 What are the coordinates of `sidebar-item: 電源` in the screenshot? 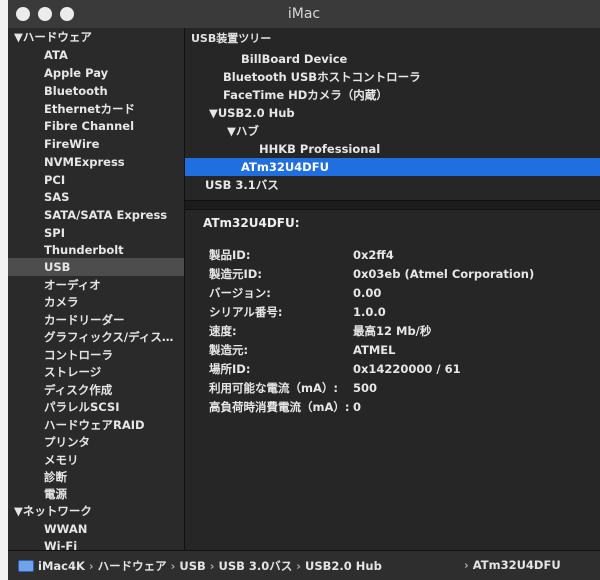 It's located at (96, 494).